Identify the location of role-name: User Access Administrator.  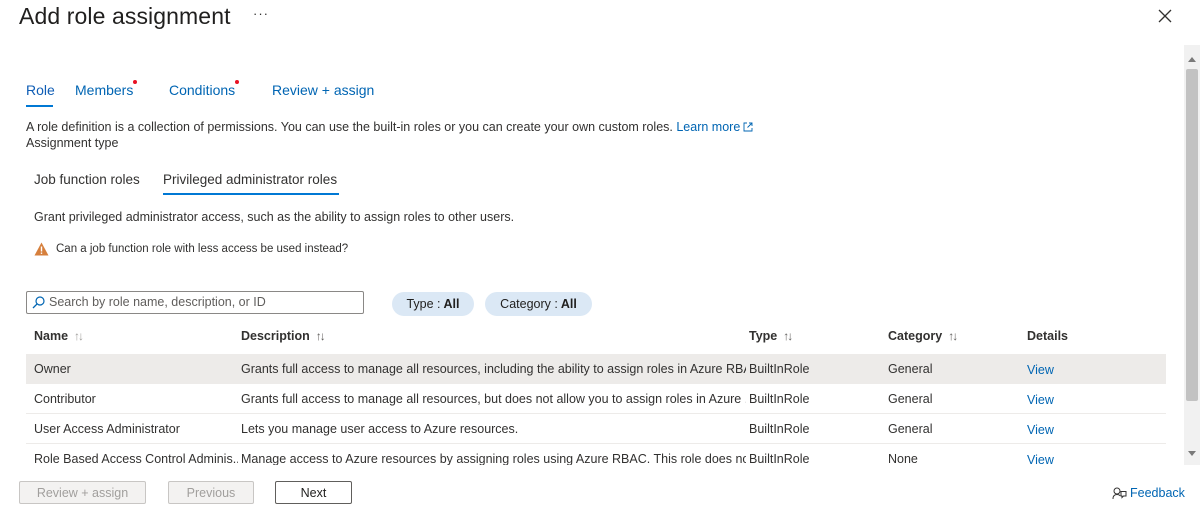
(107, 429).